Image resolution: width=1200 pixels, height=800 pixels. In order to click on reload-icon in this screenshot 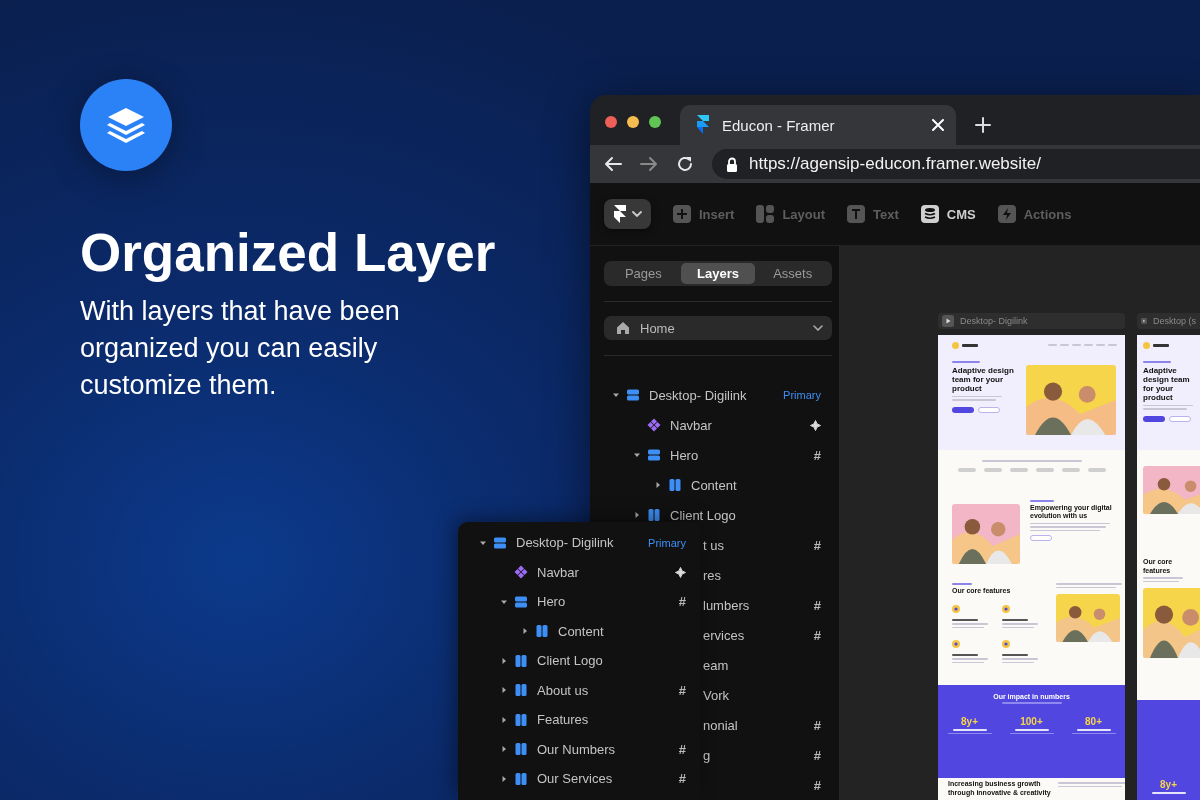, I will do `click(685, 164)`.